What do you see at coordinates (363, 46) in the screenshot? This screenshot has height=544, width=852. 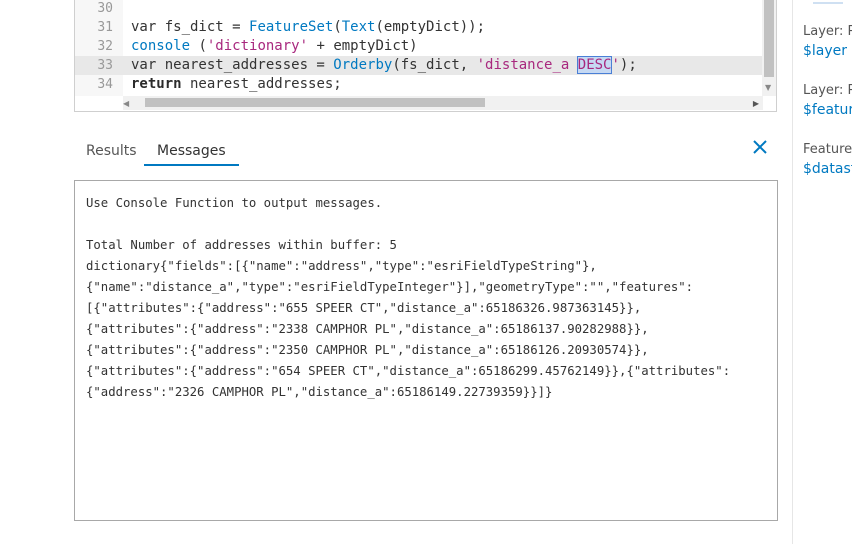 I see `code-token: + emptyDict)` at bounding box center [363, 46].